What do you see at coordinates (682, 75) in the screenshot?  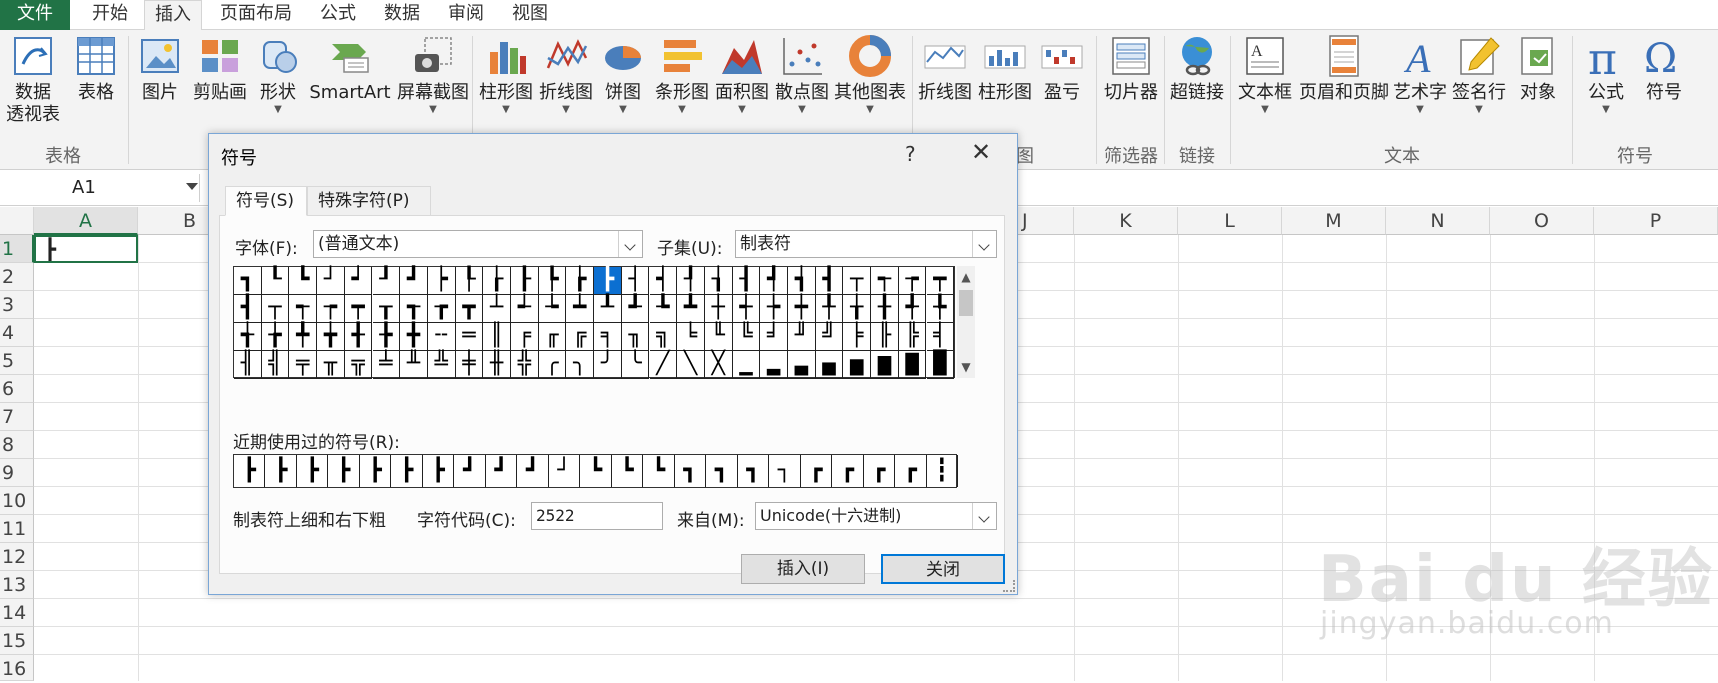 I see `bar-chart-button: 条形图 ▼` at bounding box center [682, 75].